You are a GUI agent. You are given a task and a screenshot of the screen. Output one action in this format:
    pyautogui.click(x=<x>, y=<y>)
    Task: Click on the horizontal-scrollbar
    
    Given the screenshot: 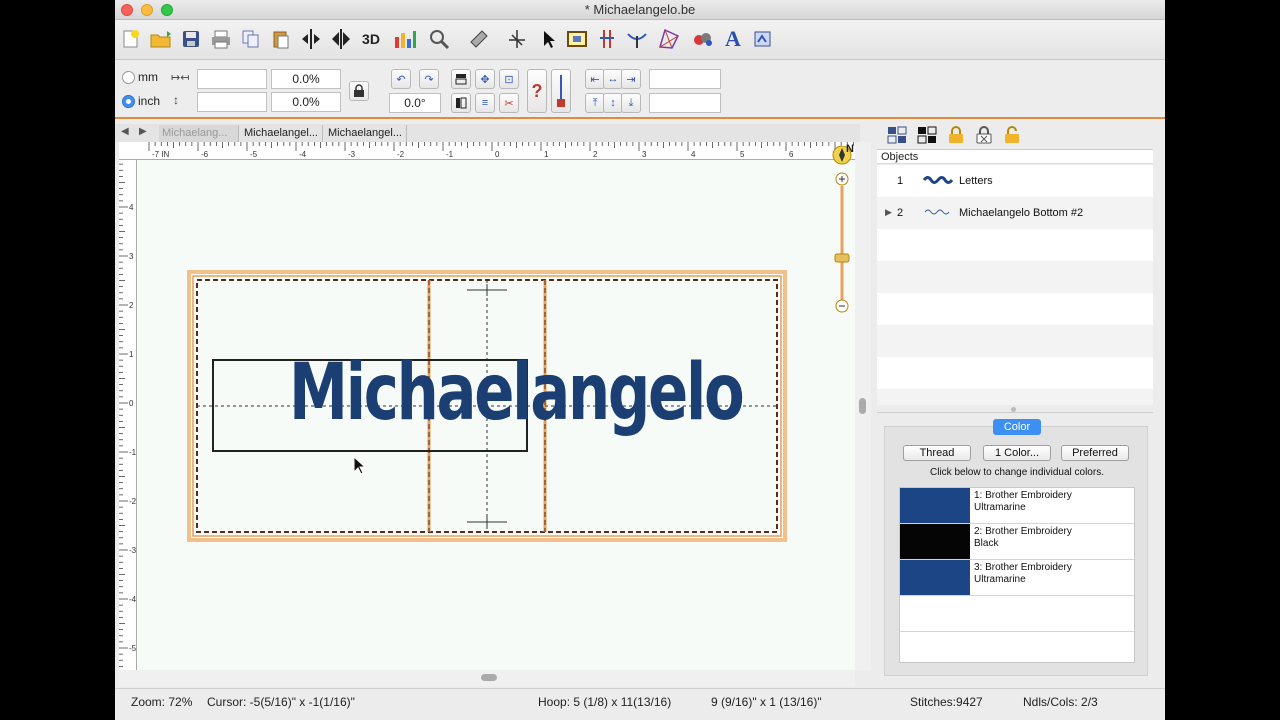 What is the action you would take?
    pyautogui.click(x=487, y=678)
    